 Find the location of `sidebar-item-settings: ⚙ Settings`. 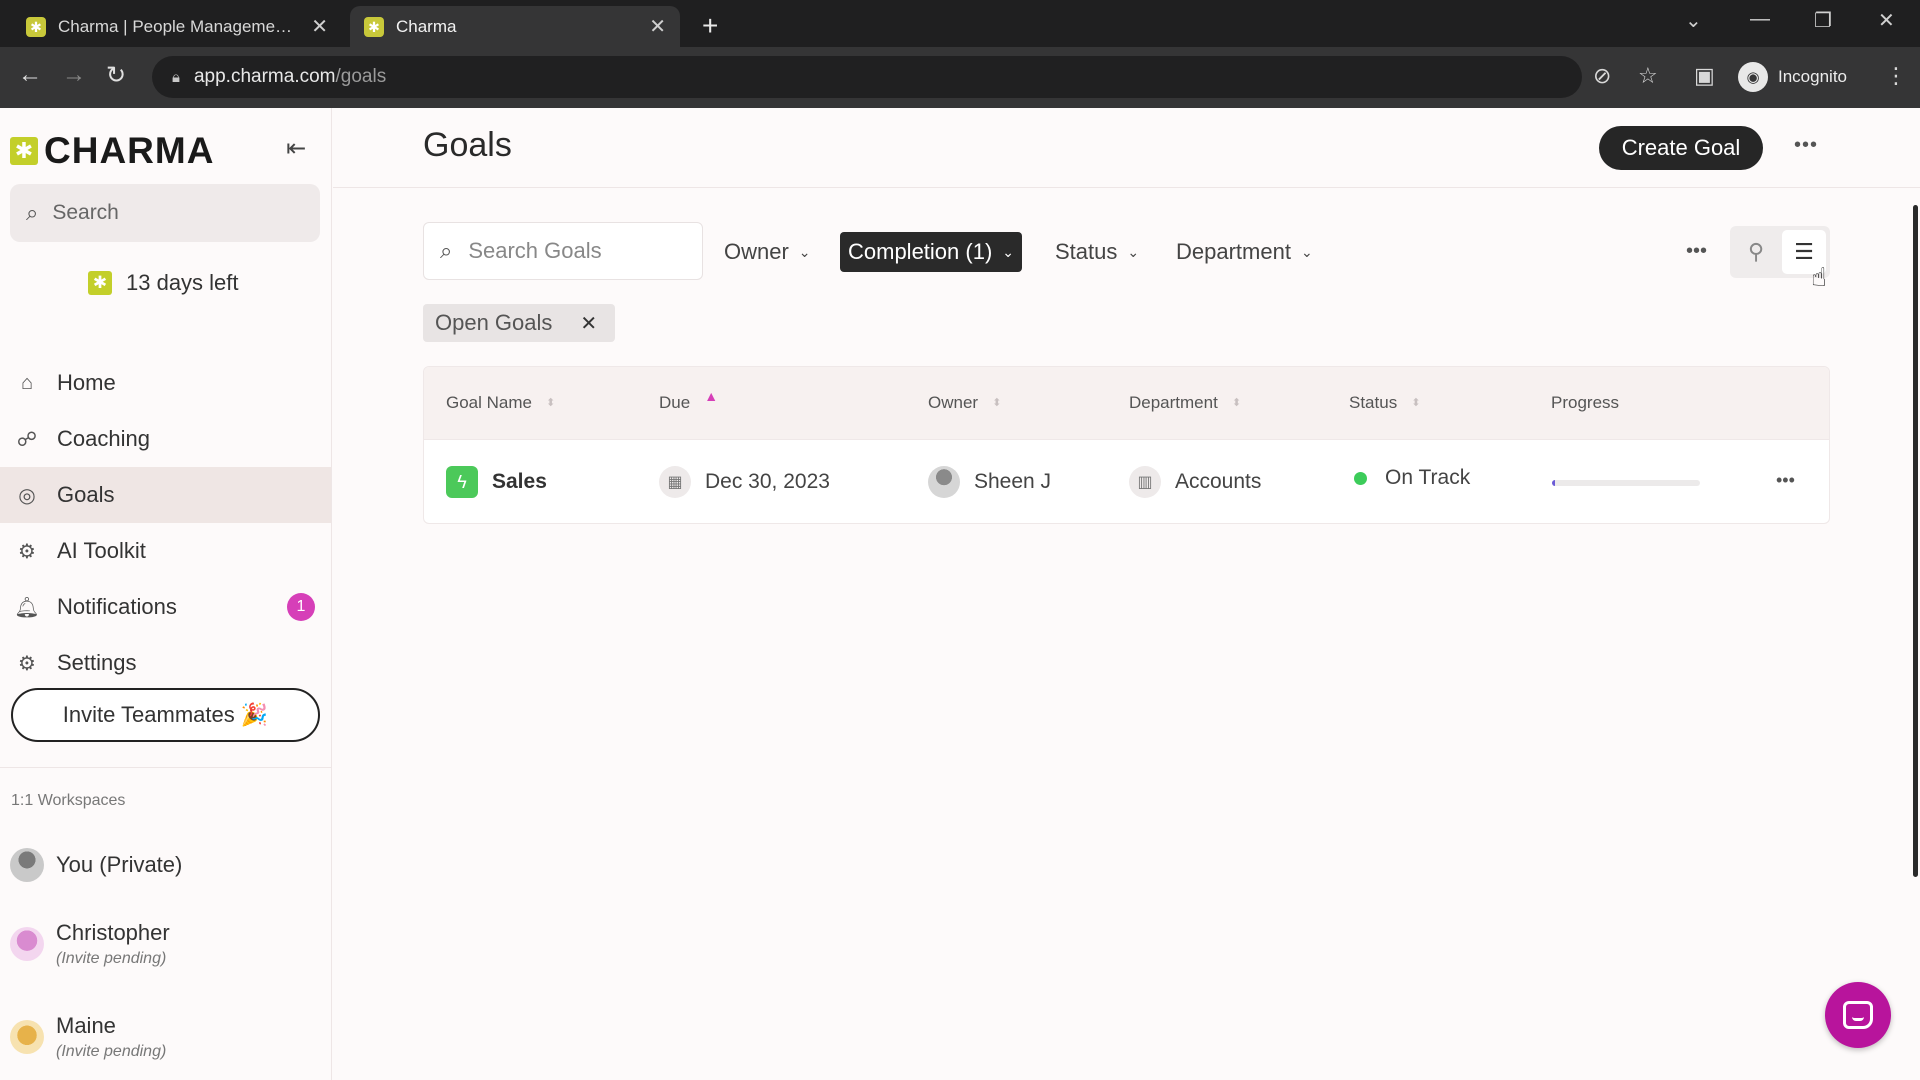

sidebar-item-settings: ⚙ Settings is located at coordinates (165, 663).